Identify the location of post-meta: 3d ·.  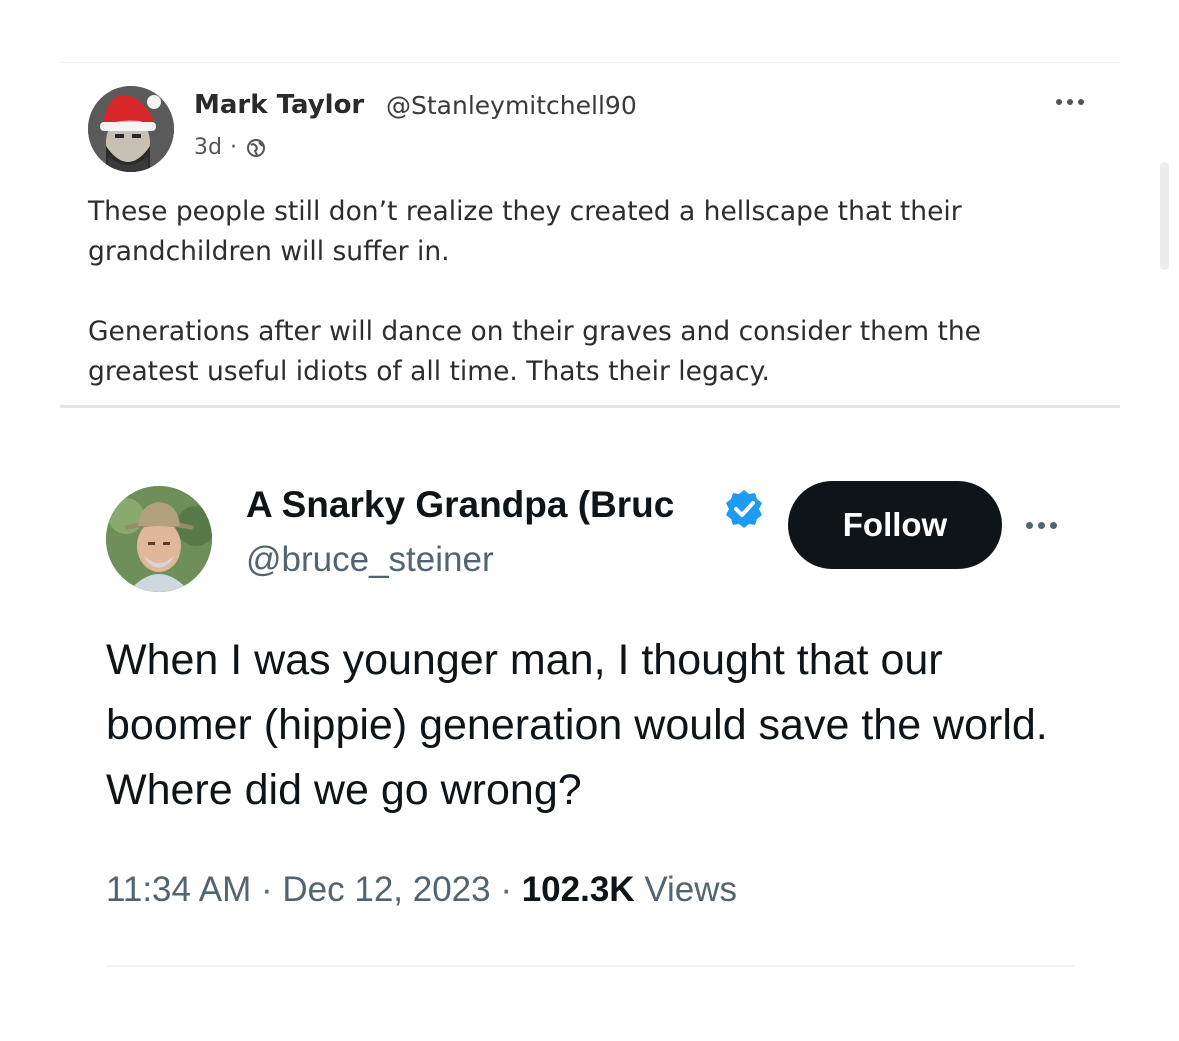
(230, 147).